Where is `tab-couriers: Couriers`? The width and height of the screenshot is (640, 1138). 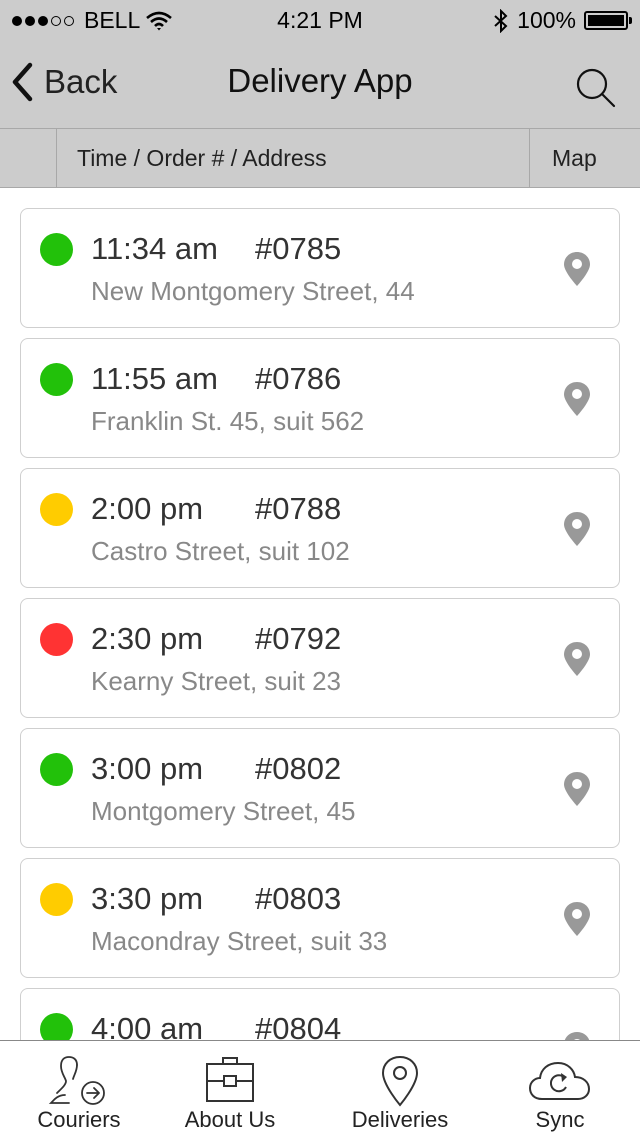
tab-couriers: Couriers is located at coordinates (79, 1089).